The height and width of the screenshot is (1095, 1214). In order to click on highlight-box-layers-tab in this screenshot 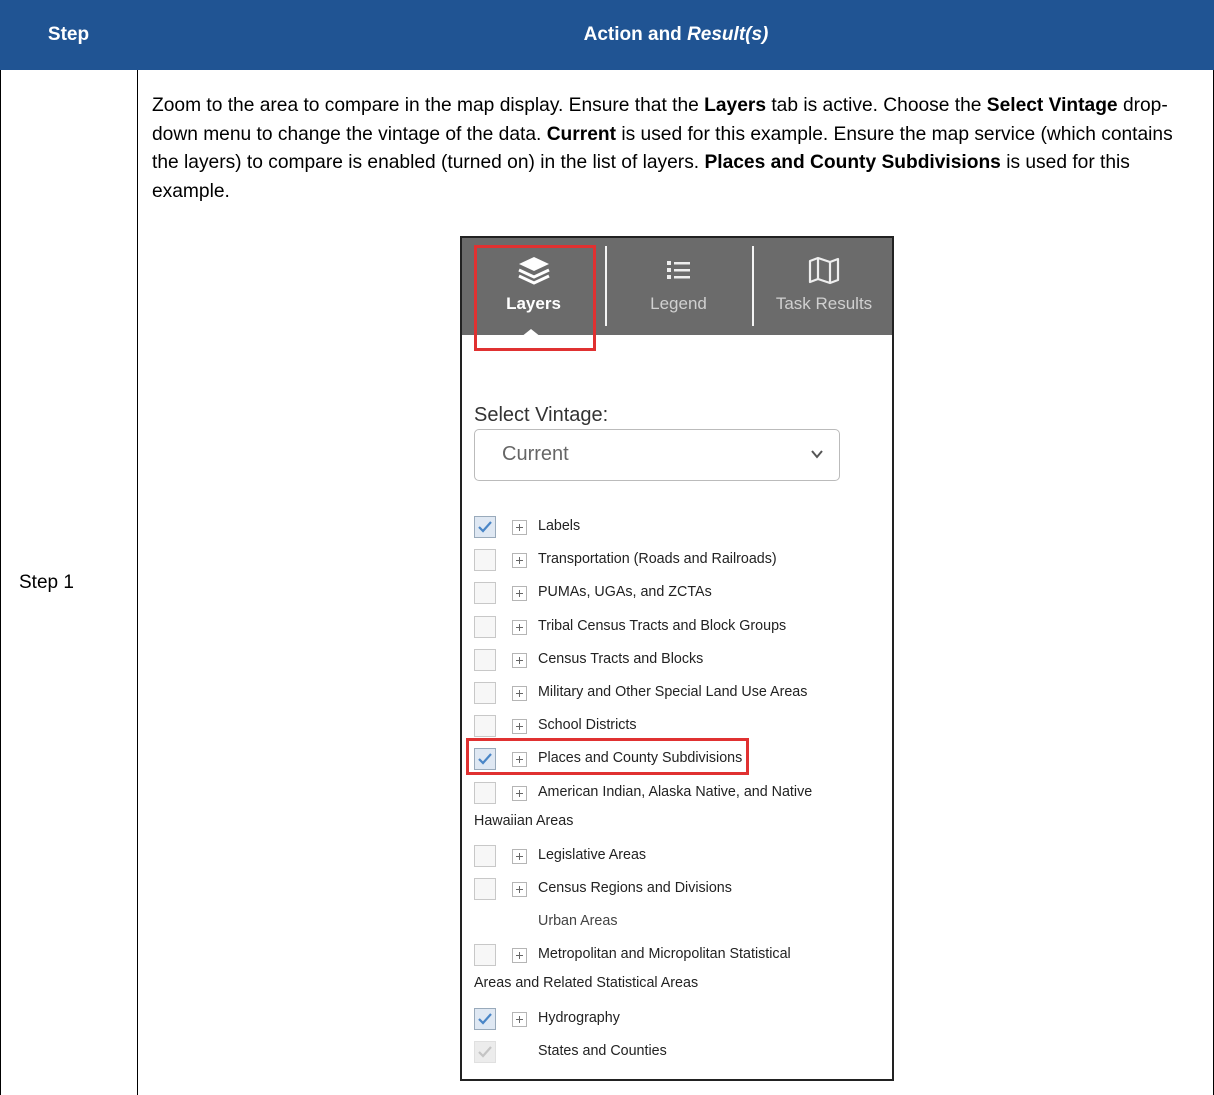, I will do `click(535, 298)`.